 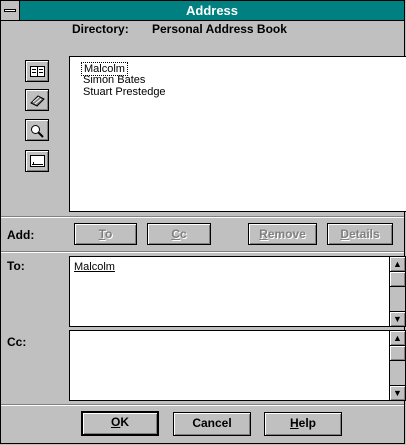 I want to click on help-button: Help, so click(x=303, y=424).